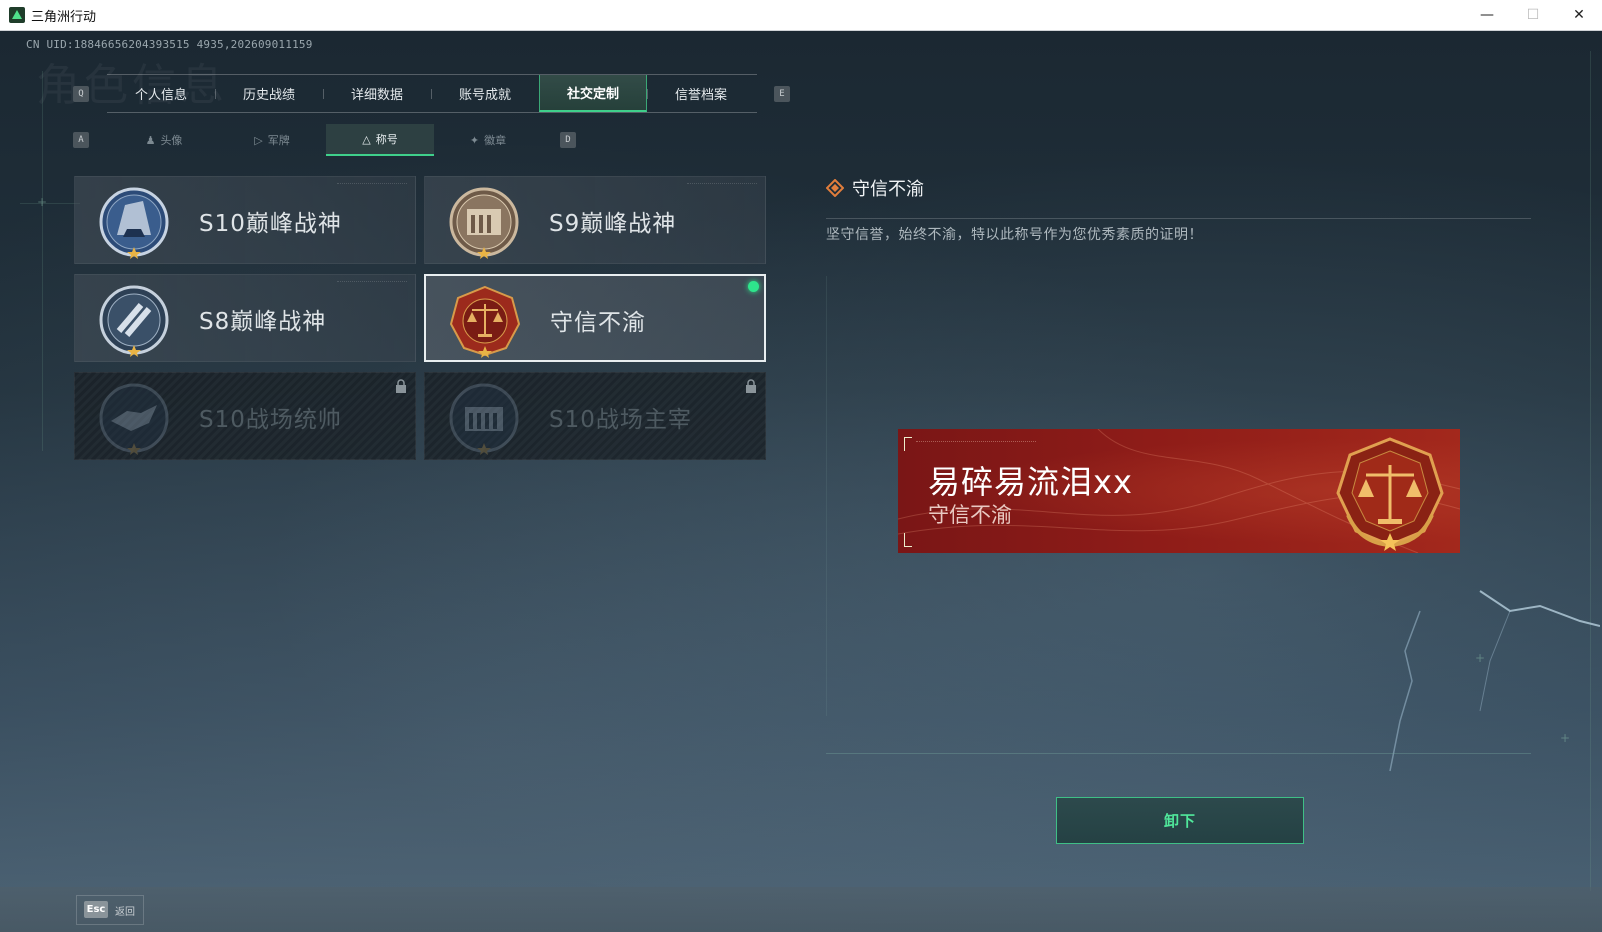 Image resolution: width=1602 pixels, height=932 pixels. Describe the element at coordinates (1014, 235) in the screenshot. I see `detail-description: 坚守信誉，始终不渝，特以此称号作为您优秀素质的证明！` at that location.